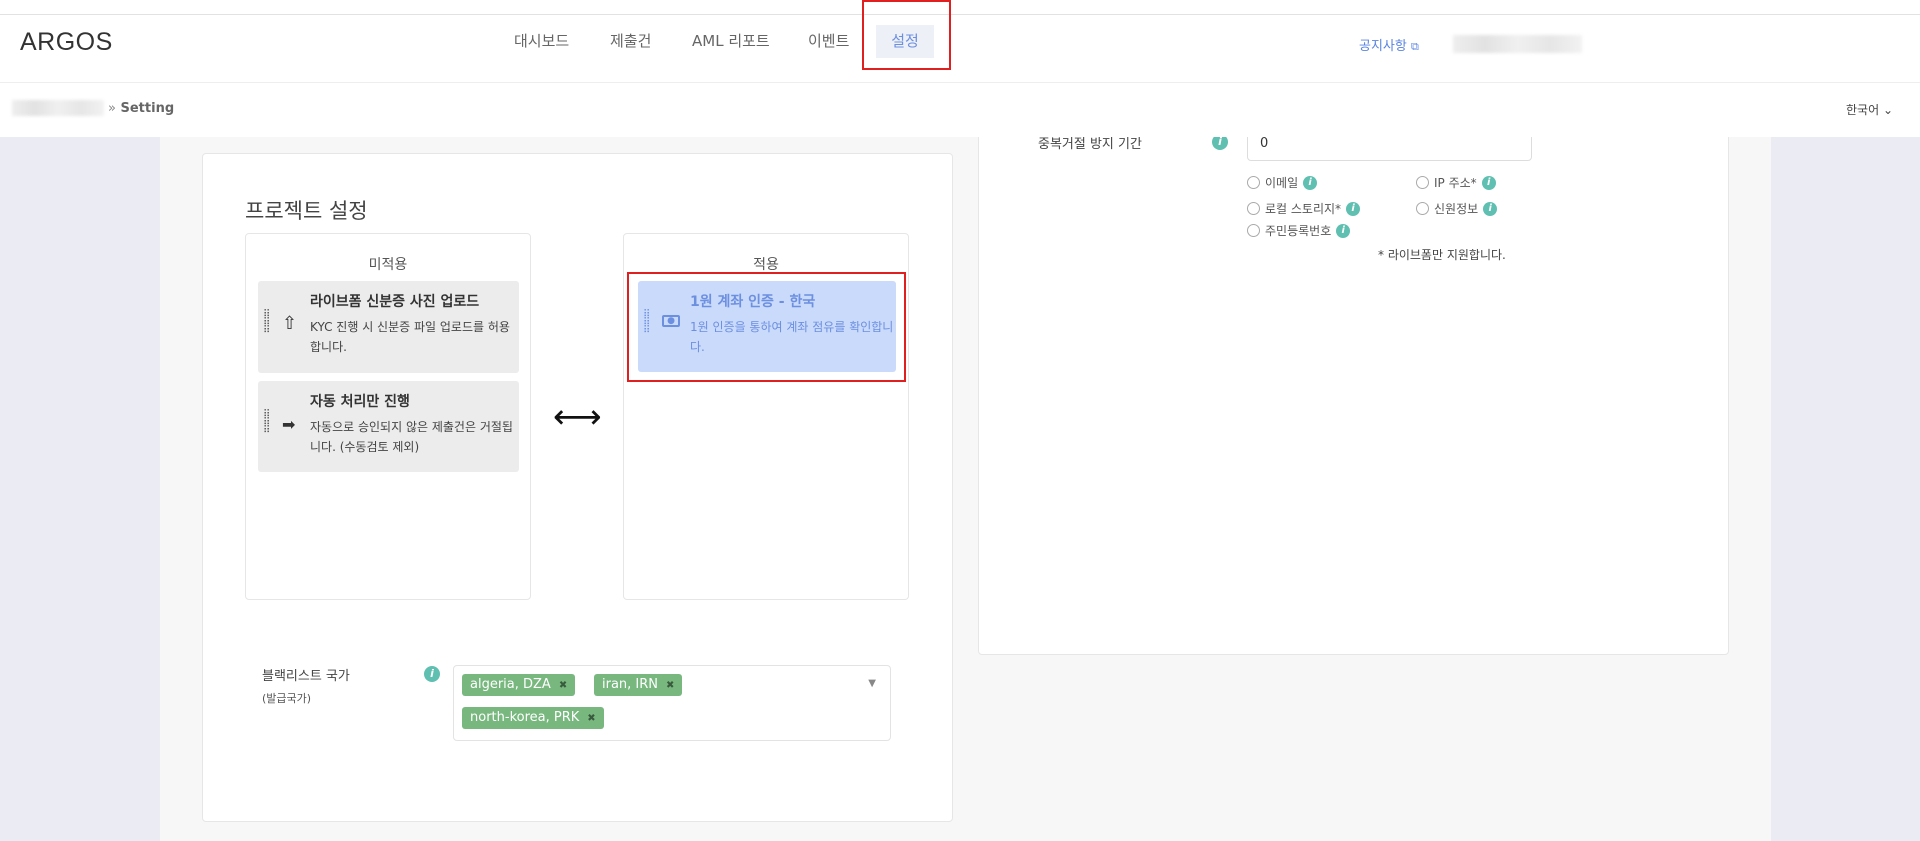 This screenshot has height=841, width=1920. I want to click on option-ip: IP 주소* i, so click(1456, 182).